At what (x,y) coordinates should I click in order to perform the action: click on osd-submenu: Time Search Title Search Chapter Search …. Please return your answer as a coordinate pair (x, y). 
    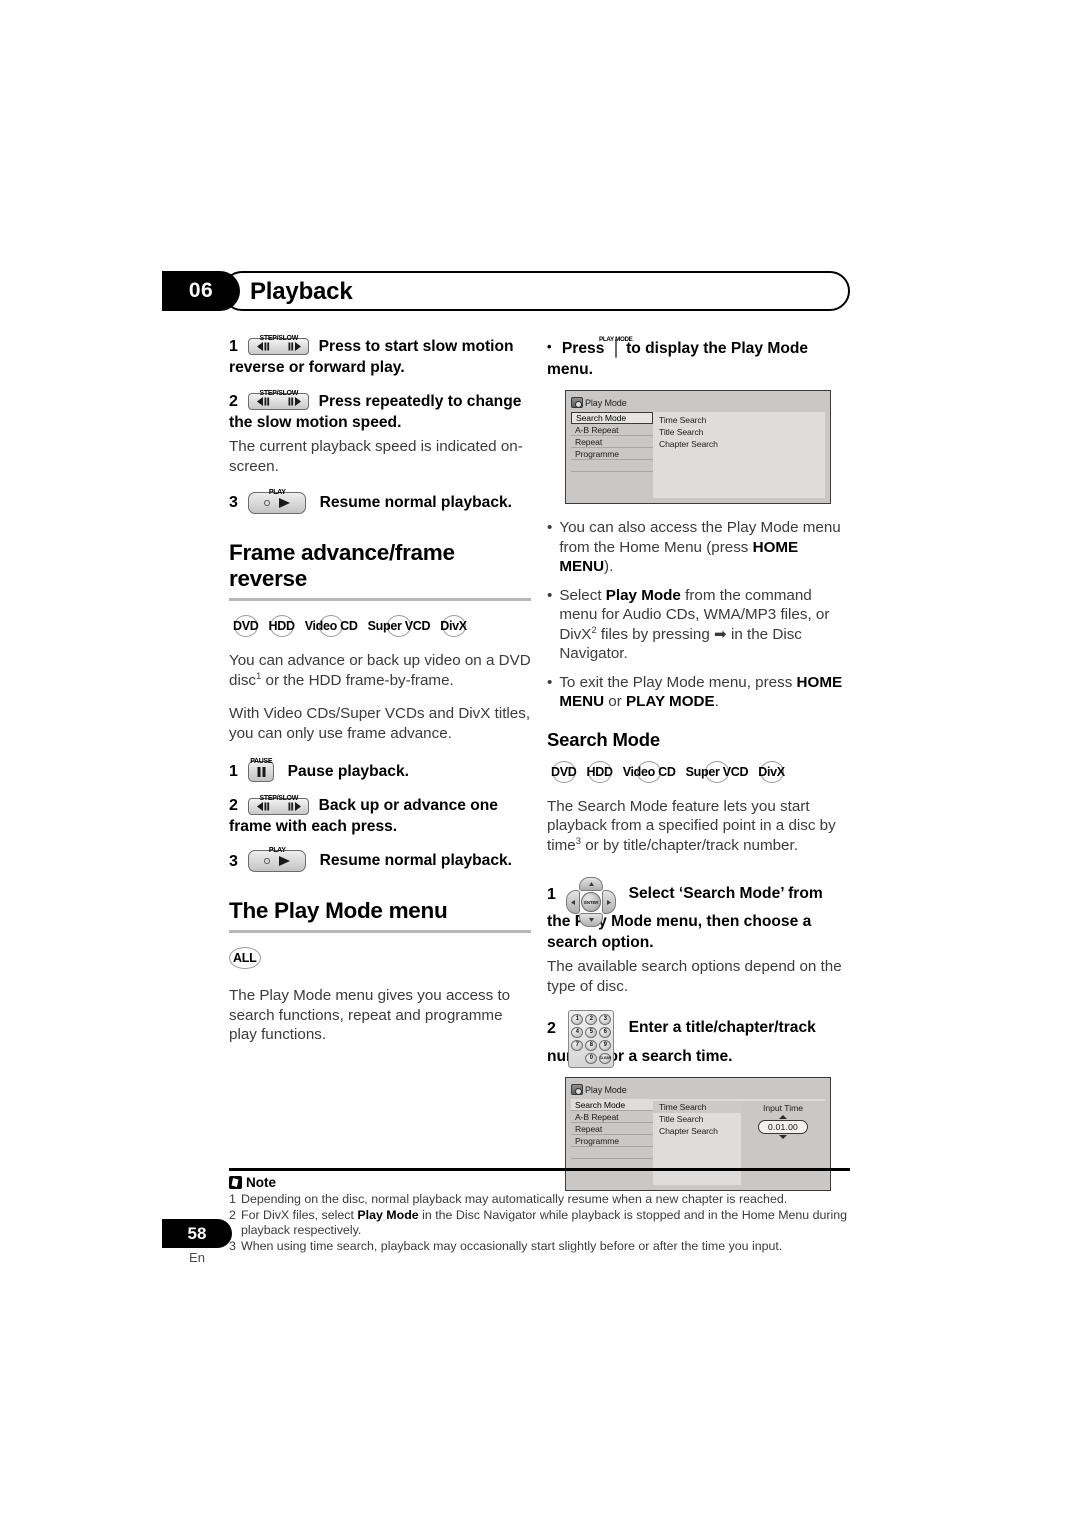
    Looking at the image, I should click on (739, 1142).